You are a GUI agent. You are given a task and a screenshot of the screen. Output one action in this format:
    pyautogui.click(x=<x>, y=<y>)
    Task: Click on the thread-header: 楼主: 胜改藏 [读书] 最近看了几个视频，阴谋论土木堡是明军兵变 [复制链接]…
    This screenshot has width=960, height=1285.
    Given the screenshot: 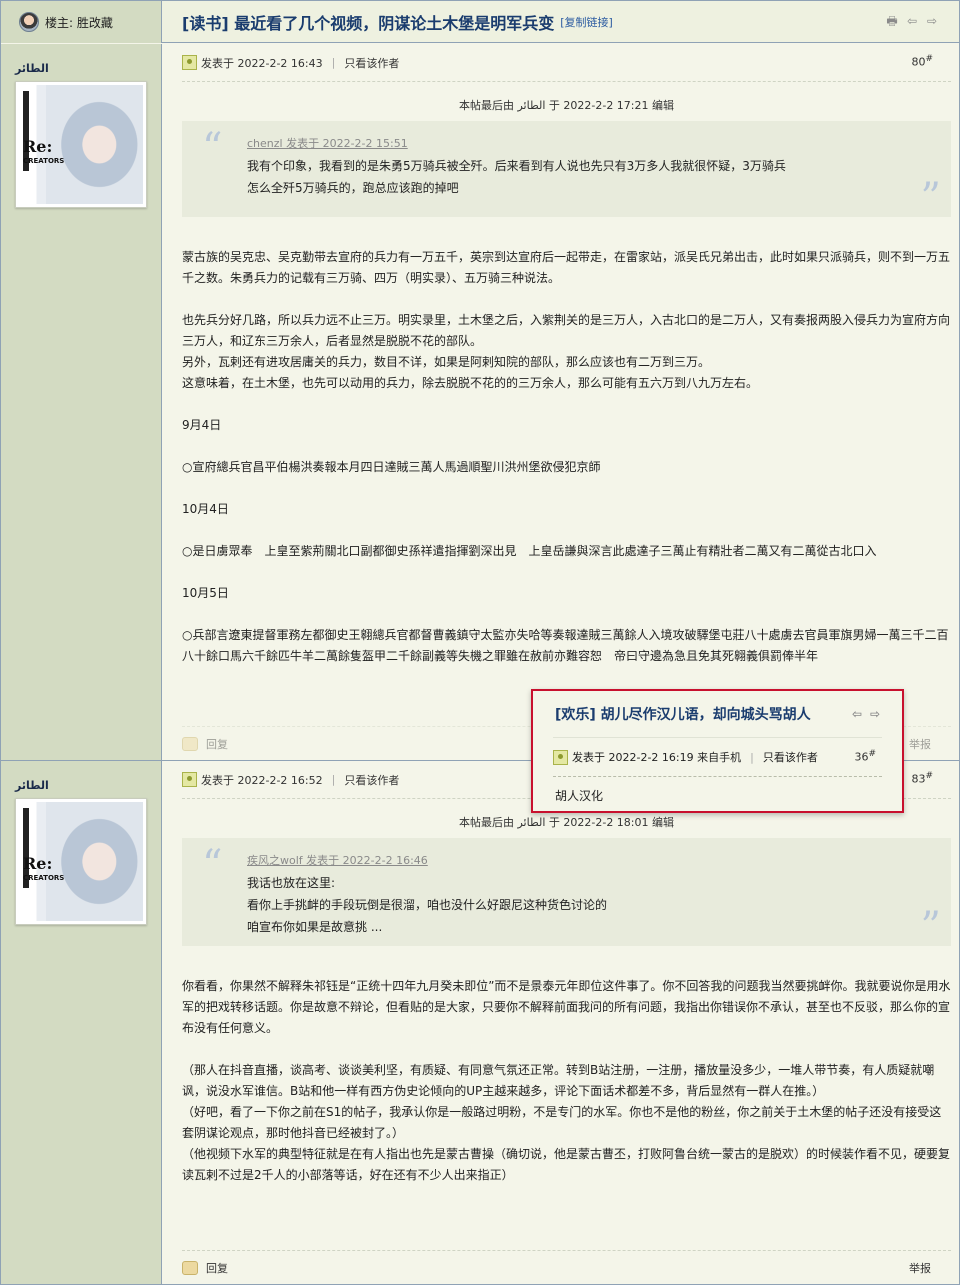 What is the action you would take?
    pyautogui.click(x=480, y=22)
    